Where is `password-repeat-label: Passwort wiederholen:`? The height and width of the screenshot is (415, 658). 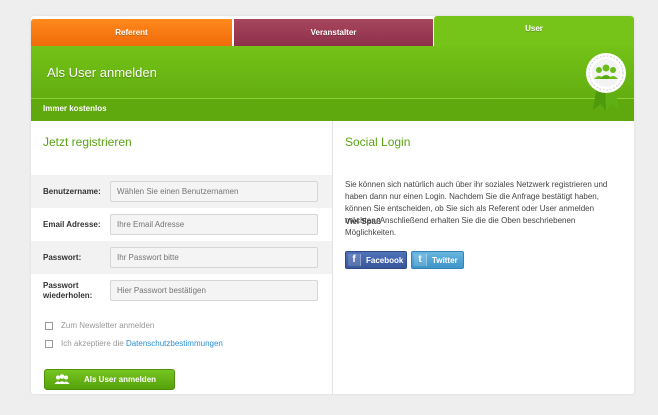
password-repeat-label: Passwort wiederholen: is located at coordinates (67, 291).